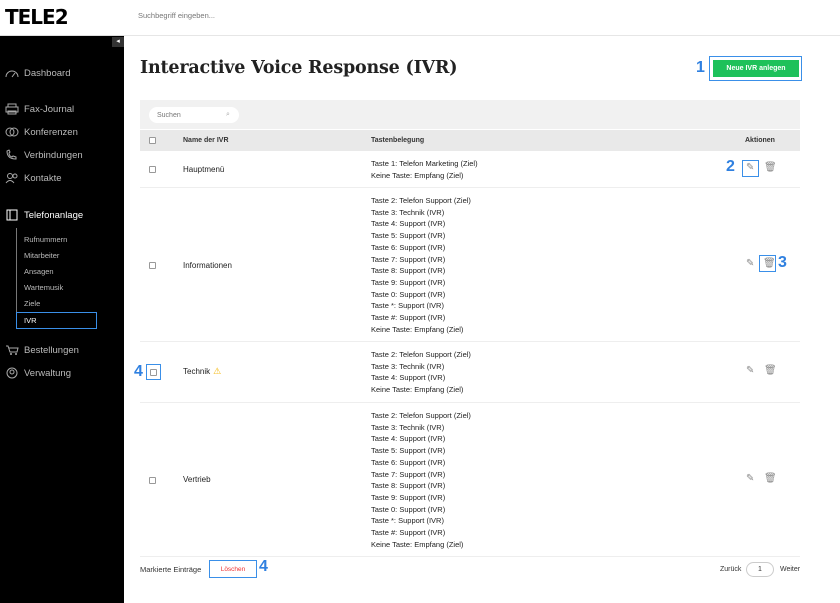  What do you see at coordinates (398, 140) in the screenshot?
I see `column-header-keys: Tastenbelegung` at bounding box center [398, 140].